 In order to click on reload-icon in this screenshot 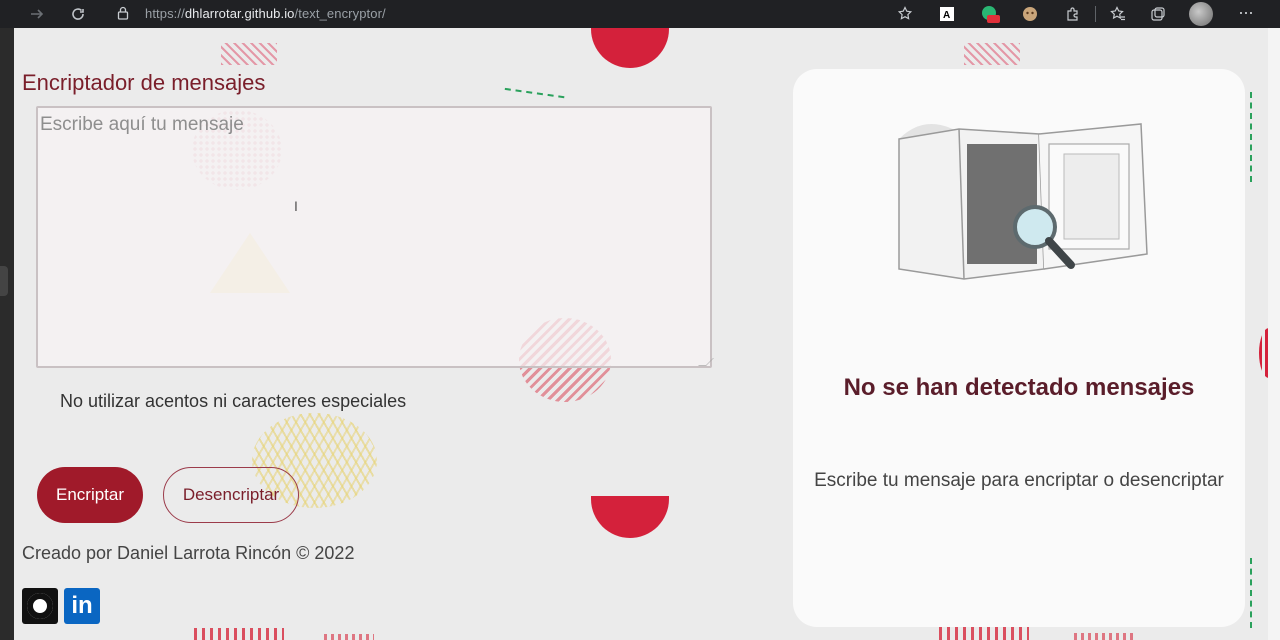, I will do `click(78, 14)`.